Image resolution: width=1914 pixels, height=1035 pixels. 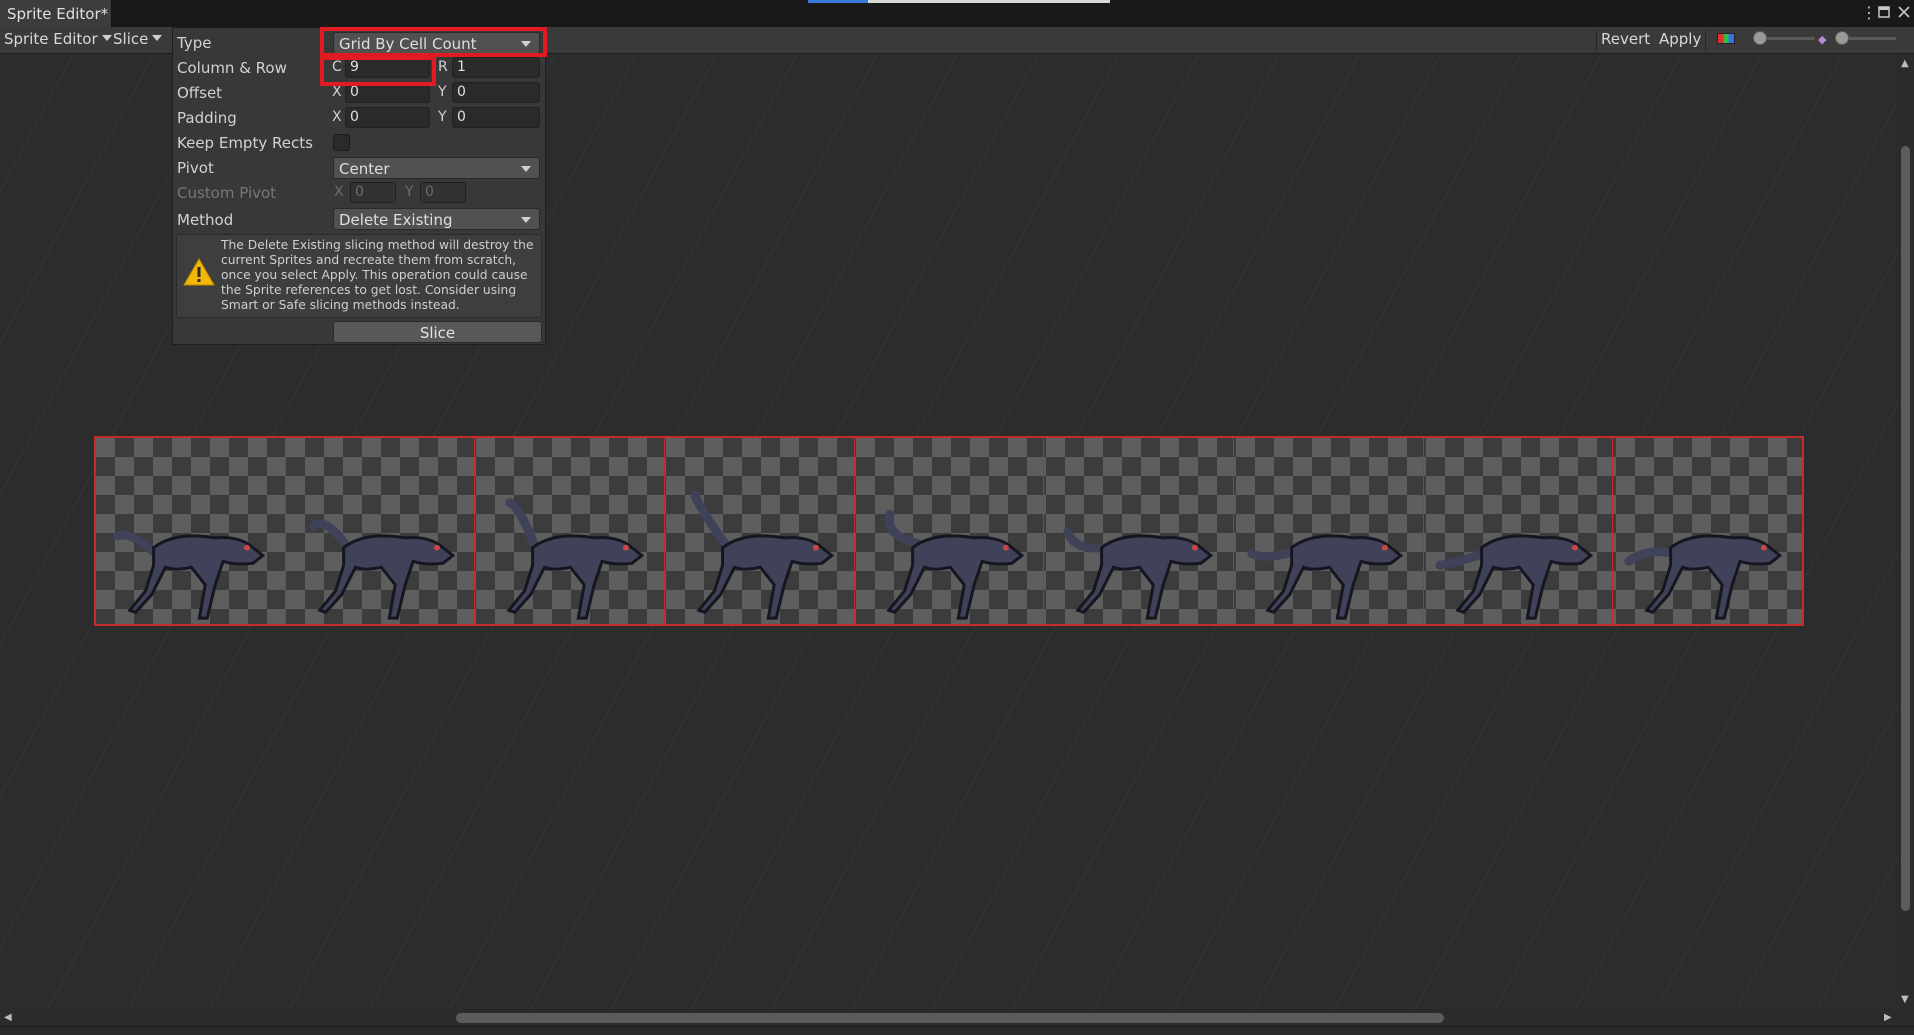 What do you see at coordinates (1726, 38) in the screenshot?
I see `color-channel-icon` at bounding box center [1726, 38].